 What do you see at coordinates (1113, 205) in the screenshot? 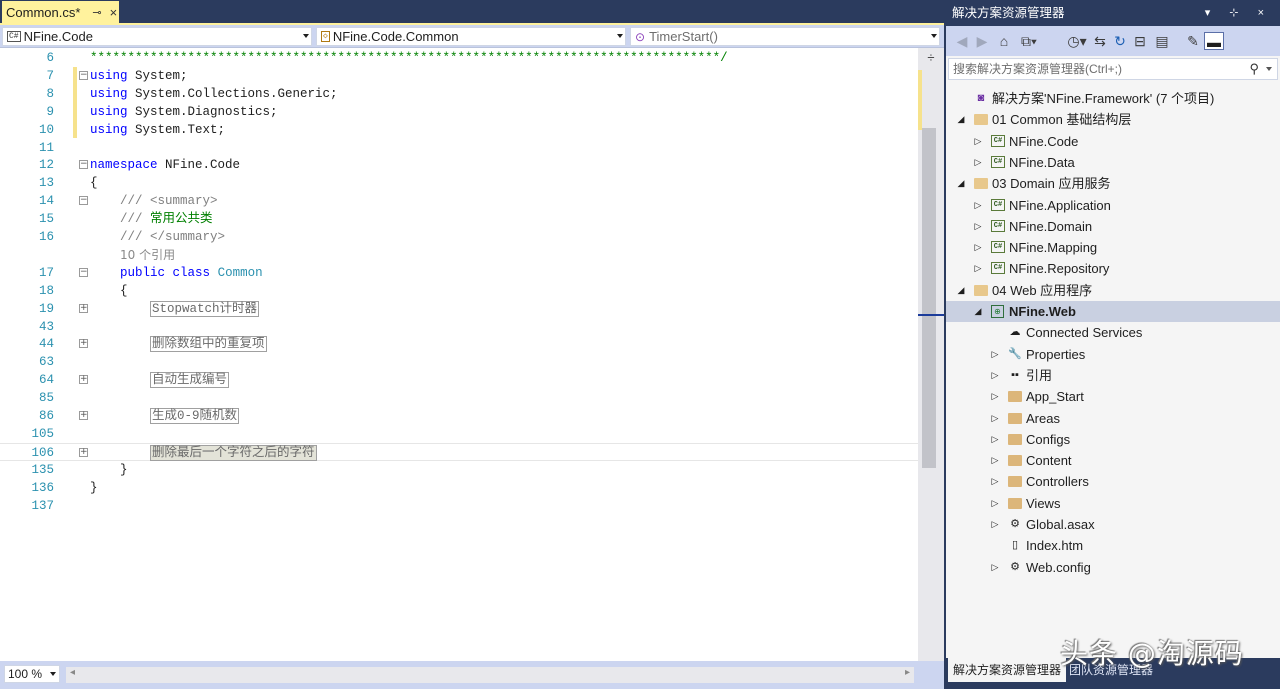
I see `tree-item: ▷ C# NFine.Application` at bounding box center [1113, 205].